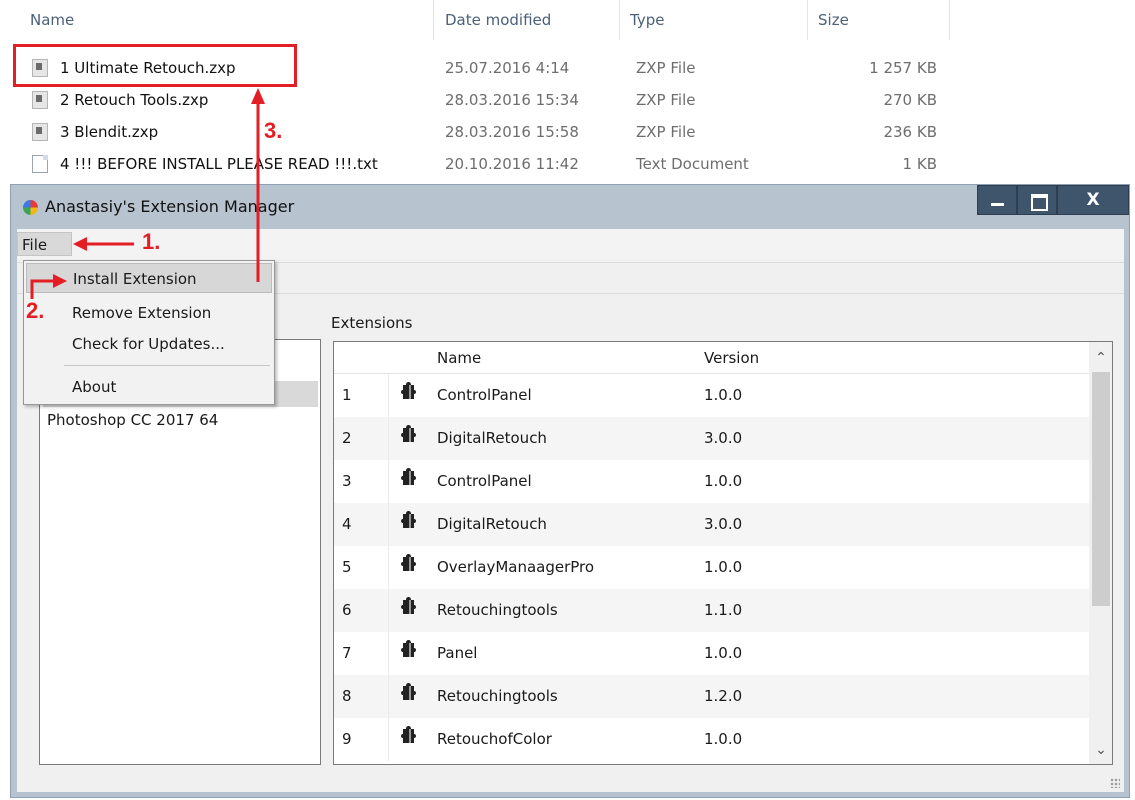 The height and width of the screenshot is (800, 1135). Describe the element at coordinates (459, 358) in the screenshot. I see `header-name: Name` at that location.